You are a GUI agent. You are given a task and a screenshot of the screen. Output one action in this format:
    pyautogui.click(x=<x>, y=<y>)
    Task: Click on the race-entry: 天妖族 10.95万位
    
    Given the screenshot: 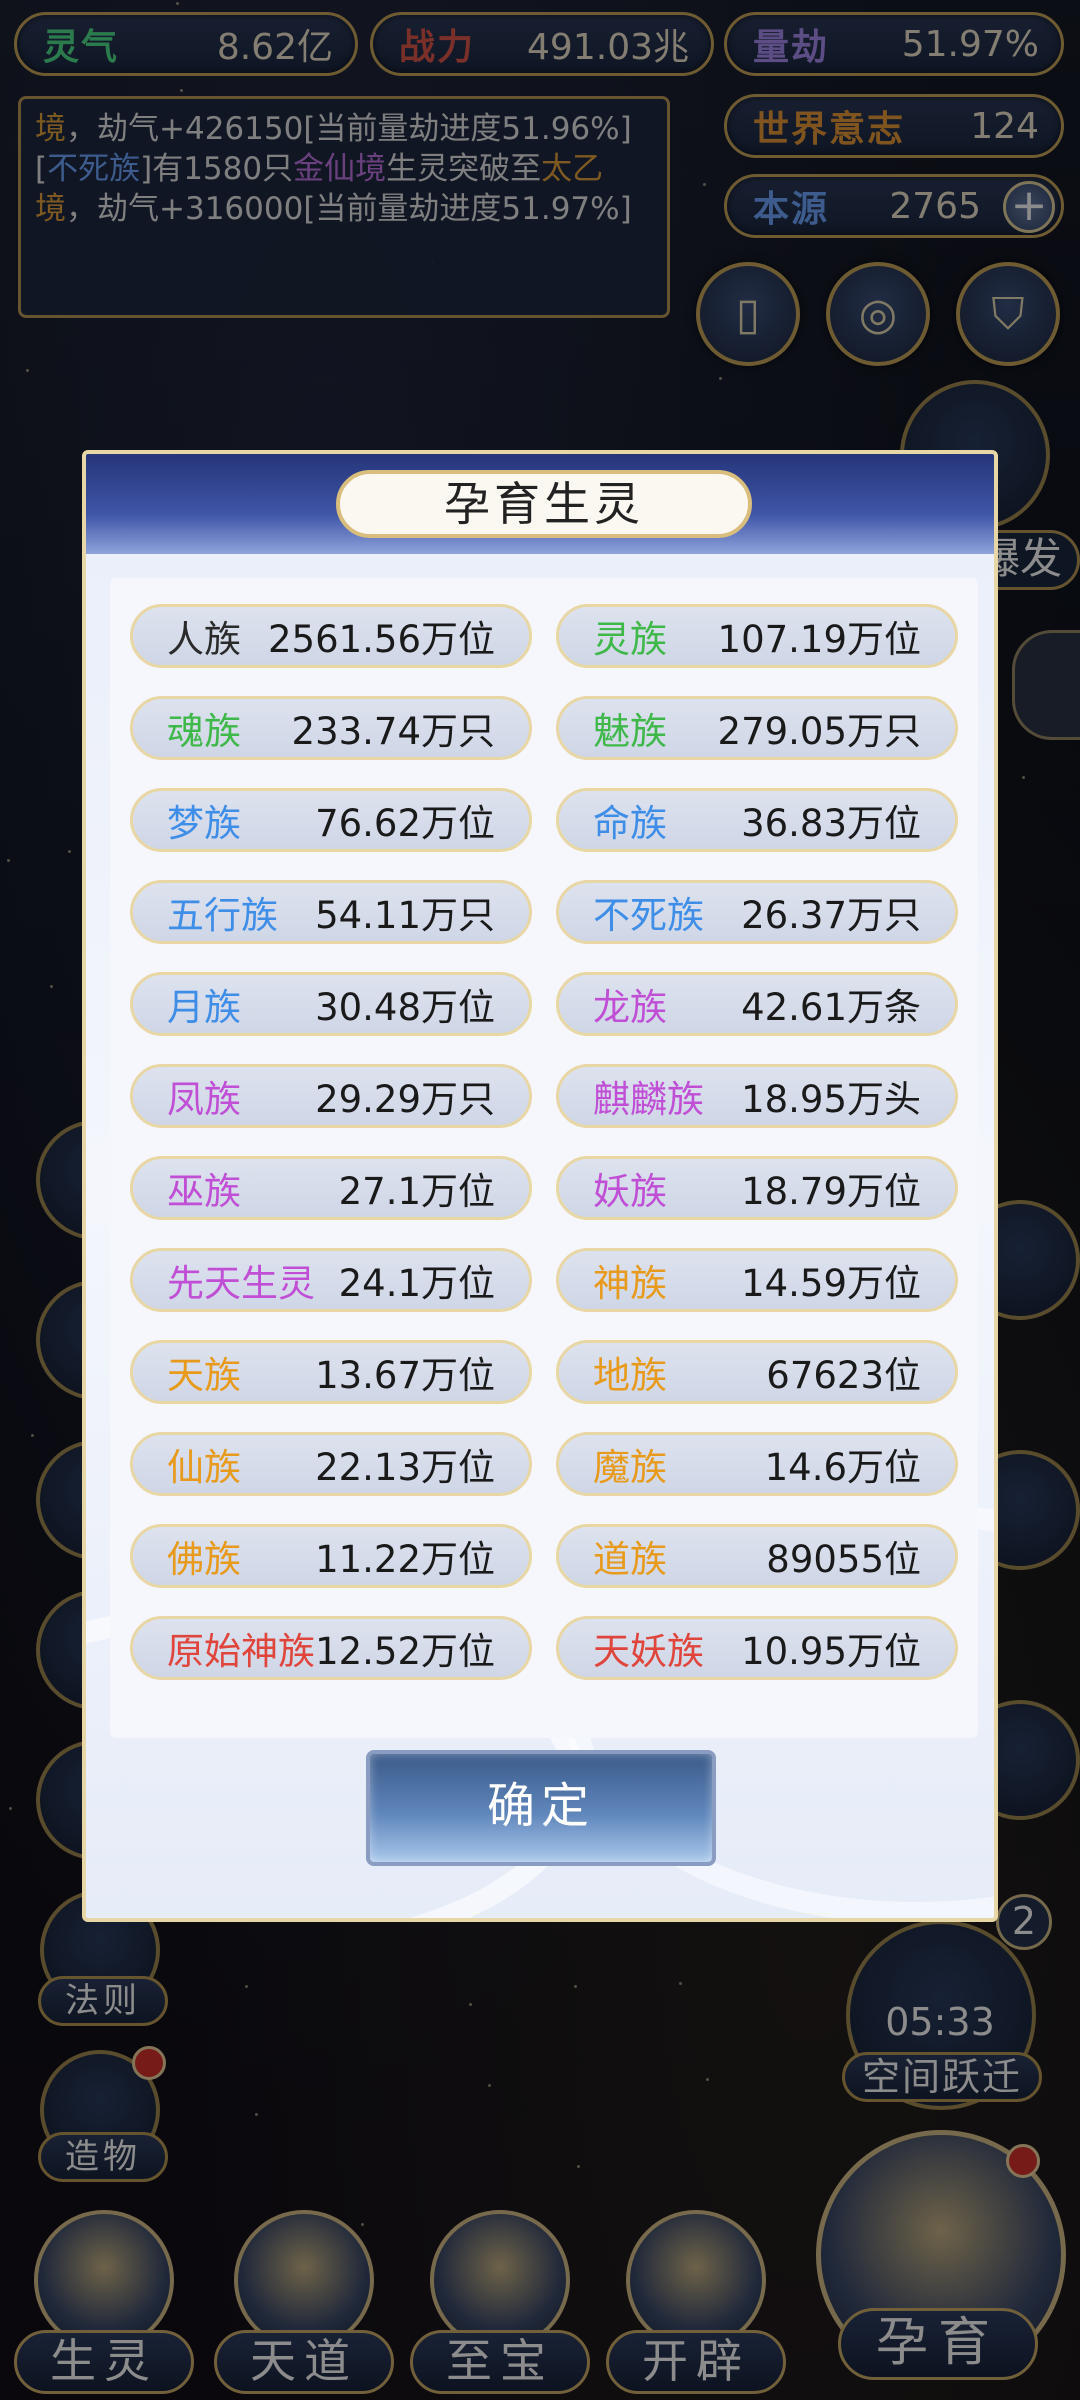 What is the action you would take?
    pyautogui.click(x=757, y=1648)
    